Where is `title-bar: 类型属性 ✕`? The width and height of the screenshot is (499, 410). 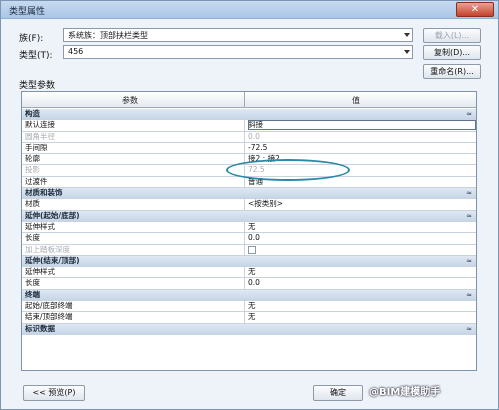
title-bar: 类型属性 ✕ is located at coordinates (249, 10).